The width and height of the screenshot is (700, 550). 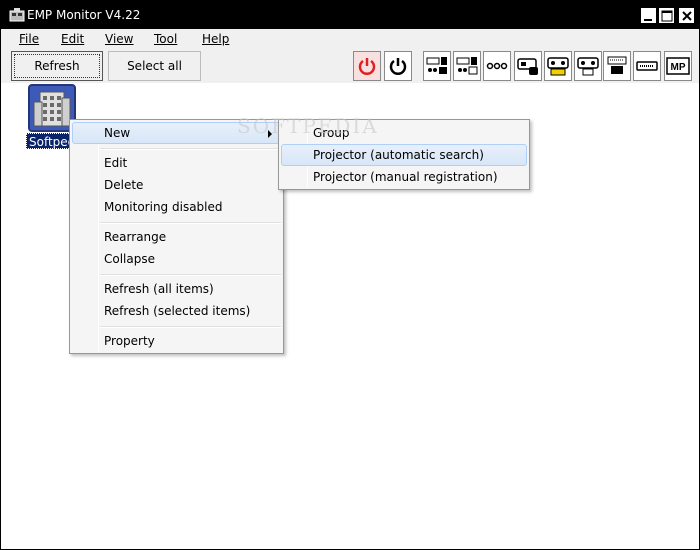 I want to click on menu-file: File, so click(x=29, y=39).